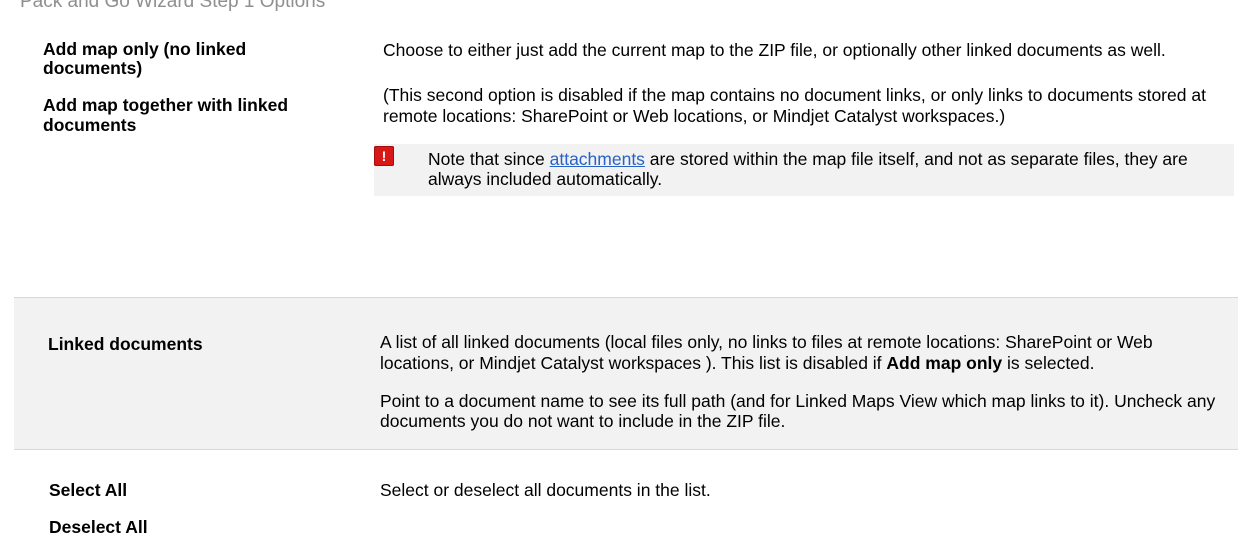 This screenshot has width=1238, height=555. Describe the element at coordinates (384, 155) in the screenshot. I see `exclamation-warning-icon: !` at that location.